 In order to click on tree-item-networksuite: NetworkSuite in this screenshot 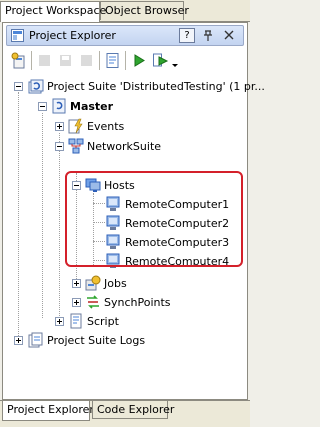, I will do `click(126, 146)`.